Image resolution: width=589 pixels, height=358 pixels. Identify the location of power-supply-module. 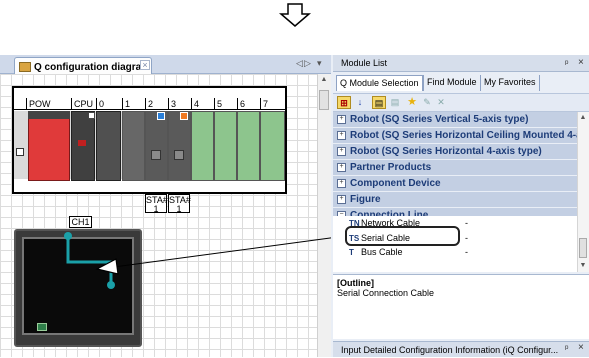
(49, 146).